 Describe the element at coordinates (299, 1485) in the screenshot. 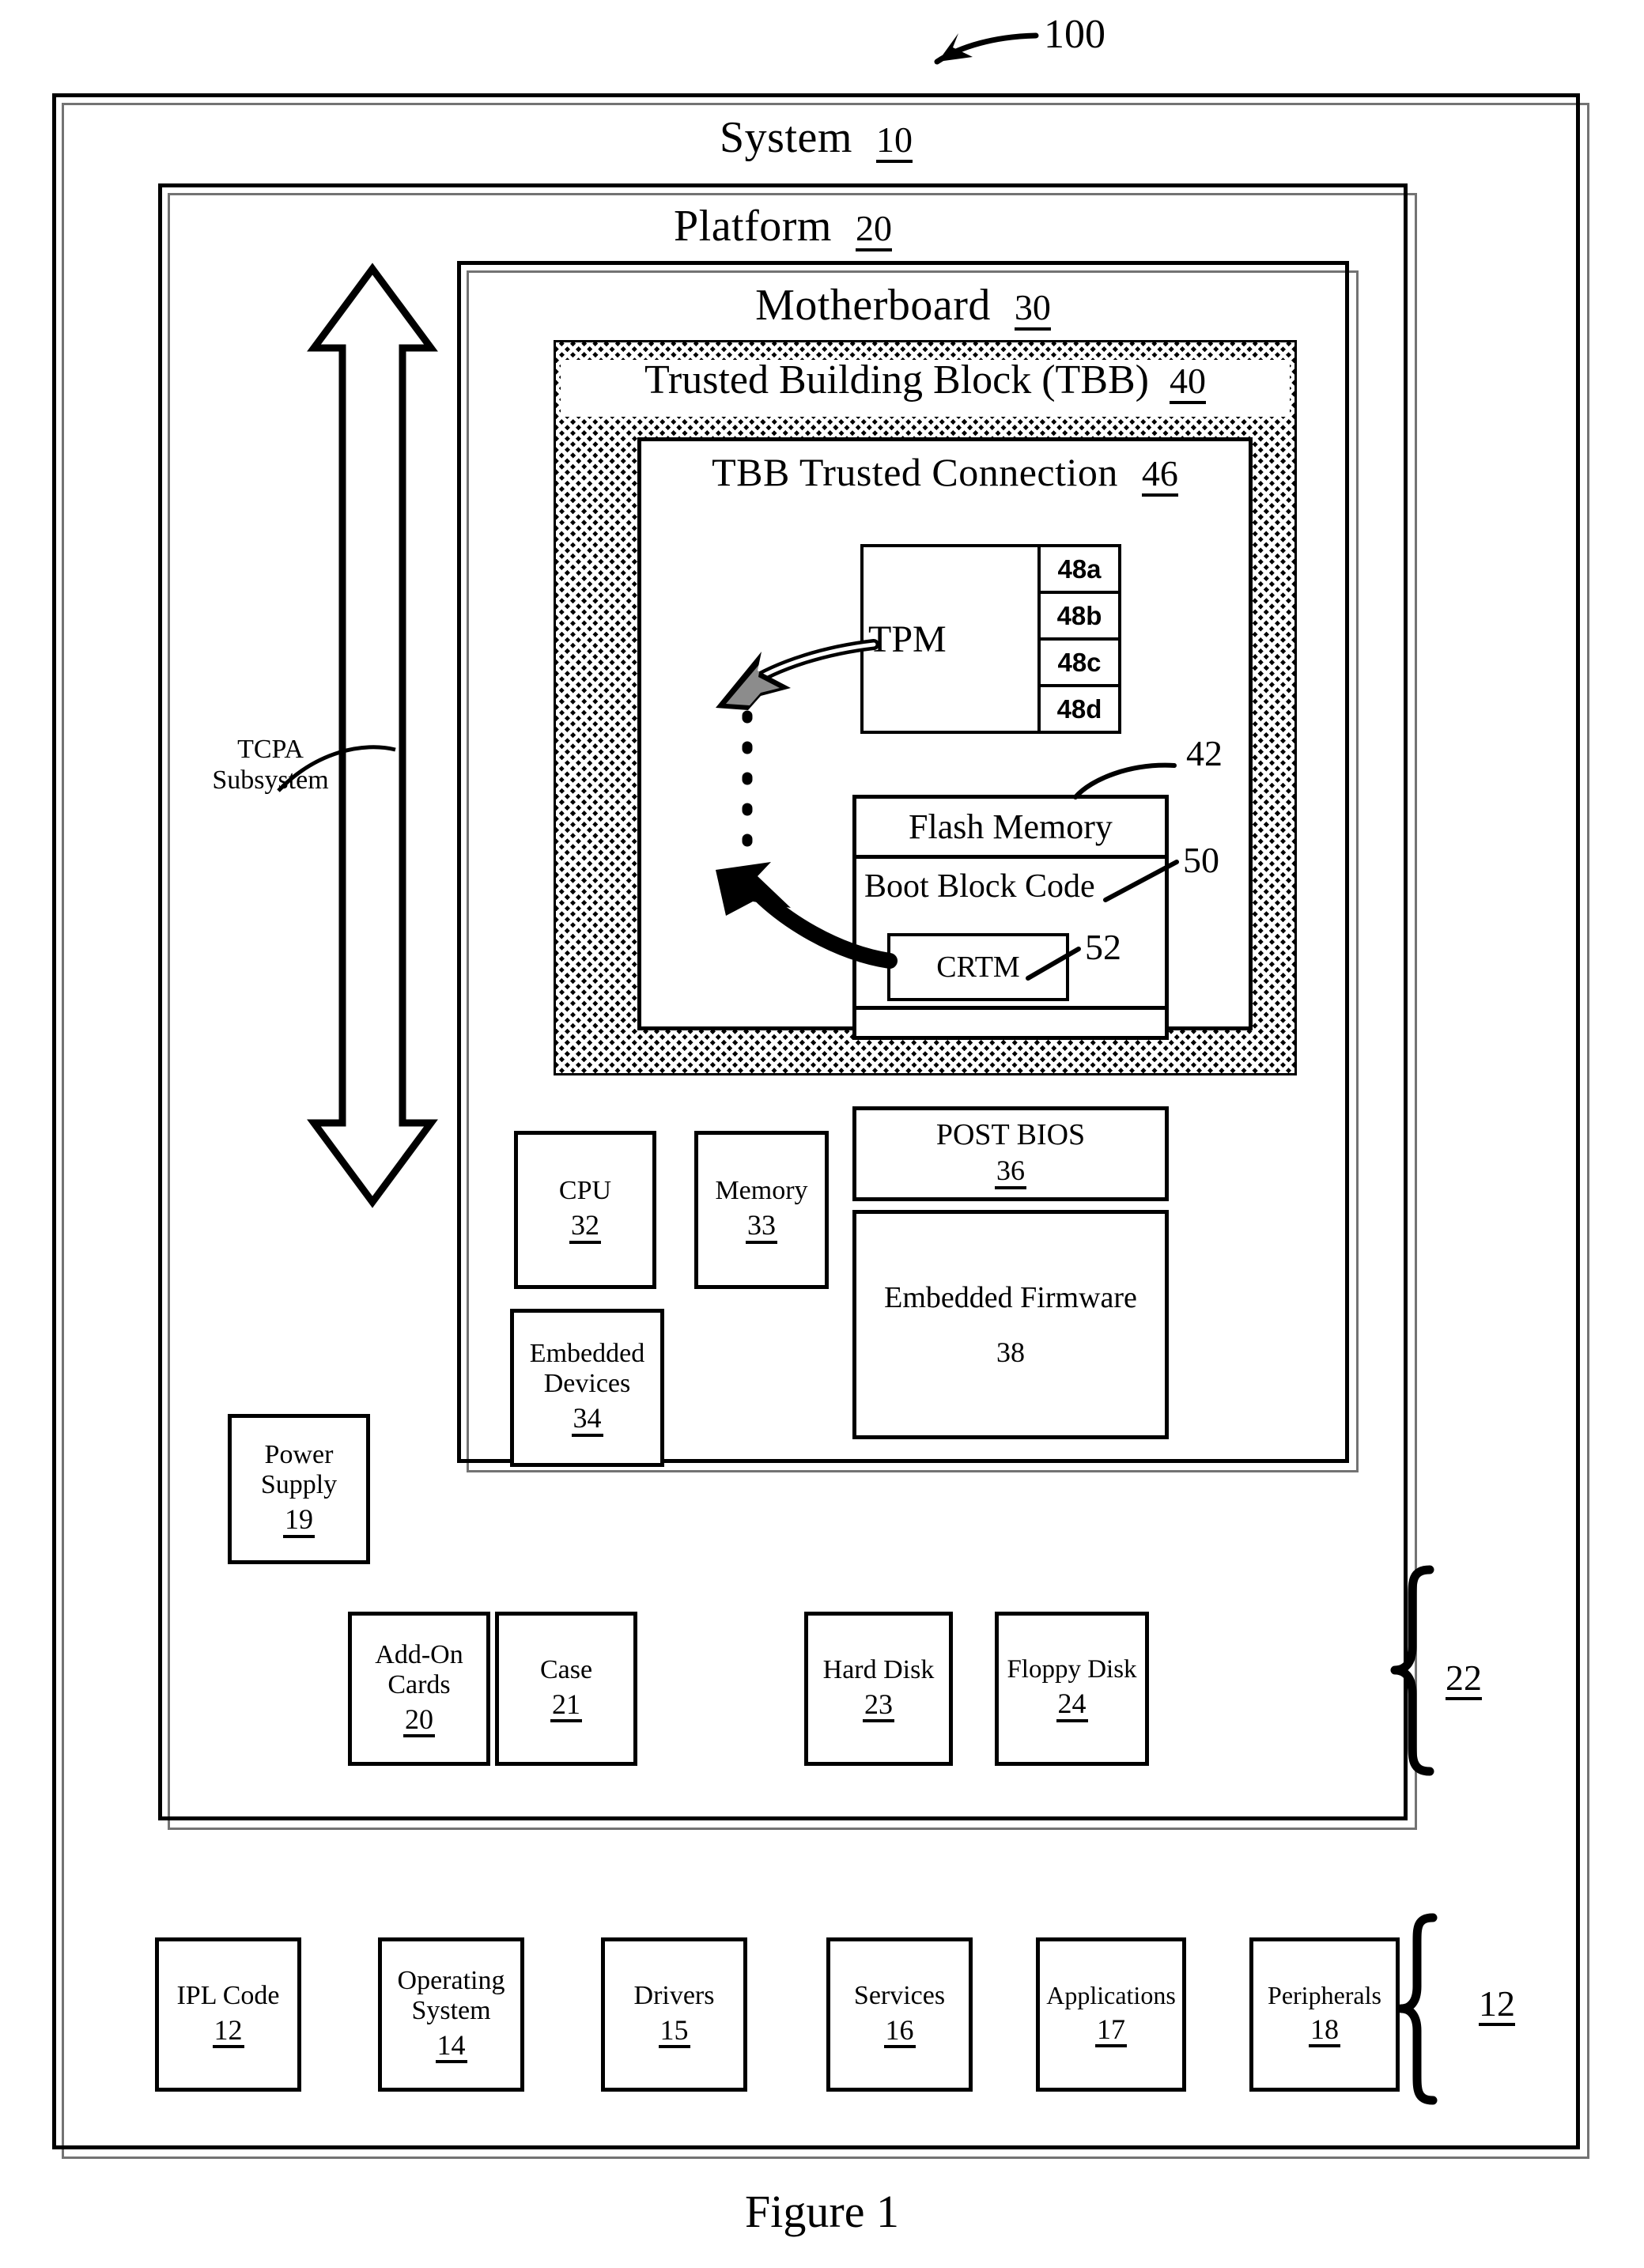

I see `component-power-supply-label-2: Supply` at that location.